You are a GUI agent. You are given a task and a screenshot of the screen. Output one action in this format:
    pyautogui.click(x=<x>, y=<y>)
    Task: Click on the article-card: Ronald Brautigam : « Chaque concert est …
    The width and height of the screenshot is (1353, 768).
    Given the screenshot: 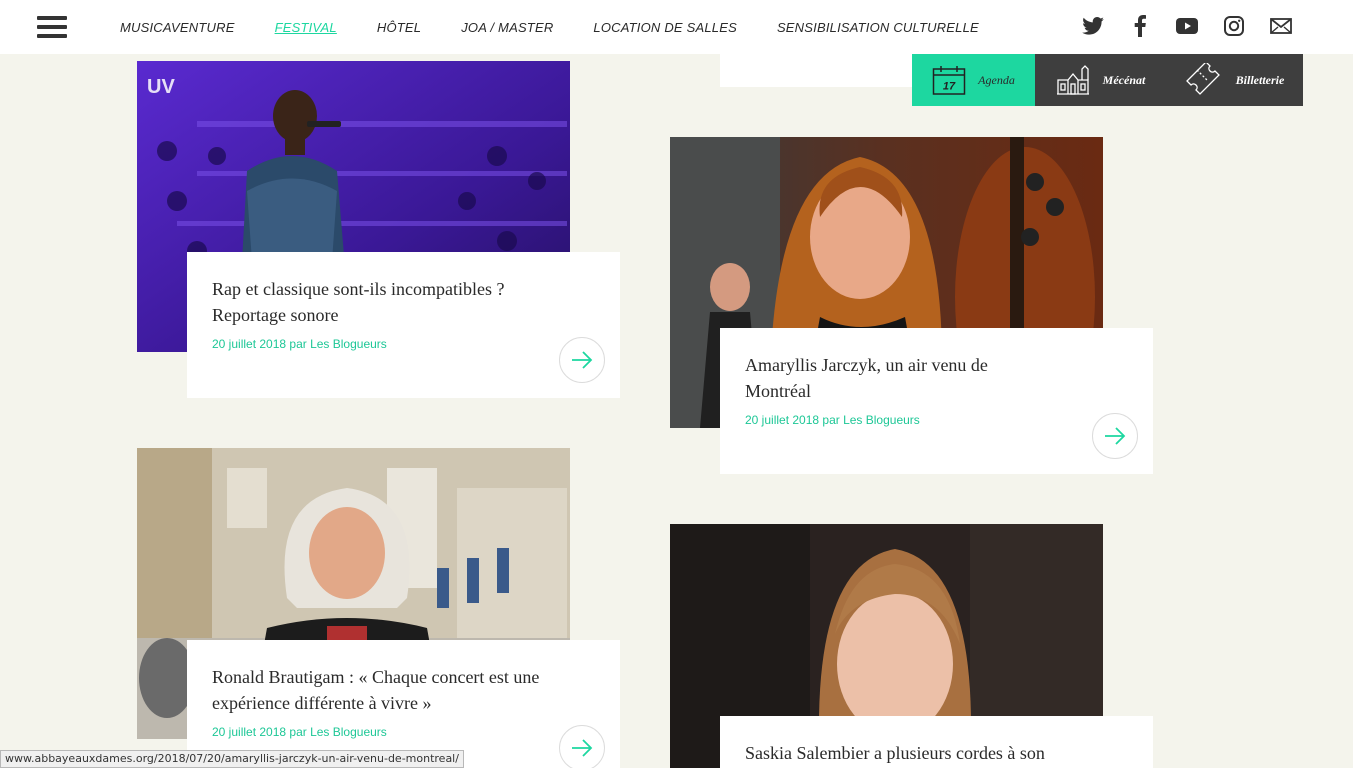 What is the action you would take?
    pyautogui.click(x=403, y=704)
    